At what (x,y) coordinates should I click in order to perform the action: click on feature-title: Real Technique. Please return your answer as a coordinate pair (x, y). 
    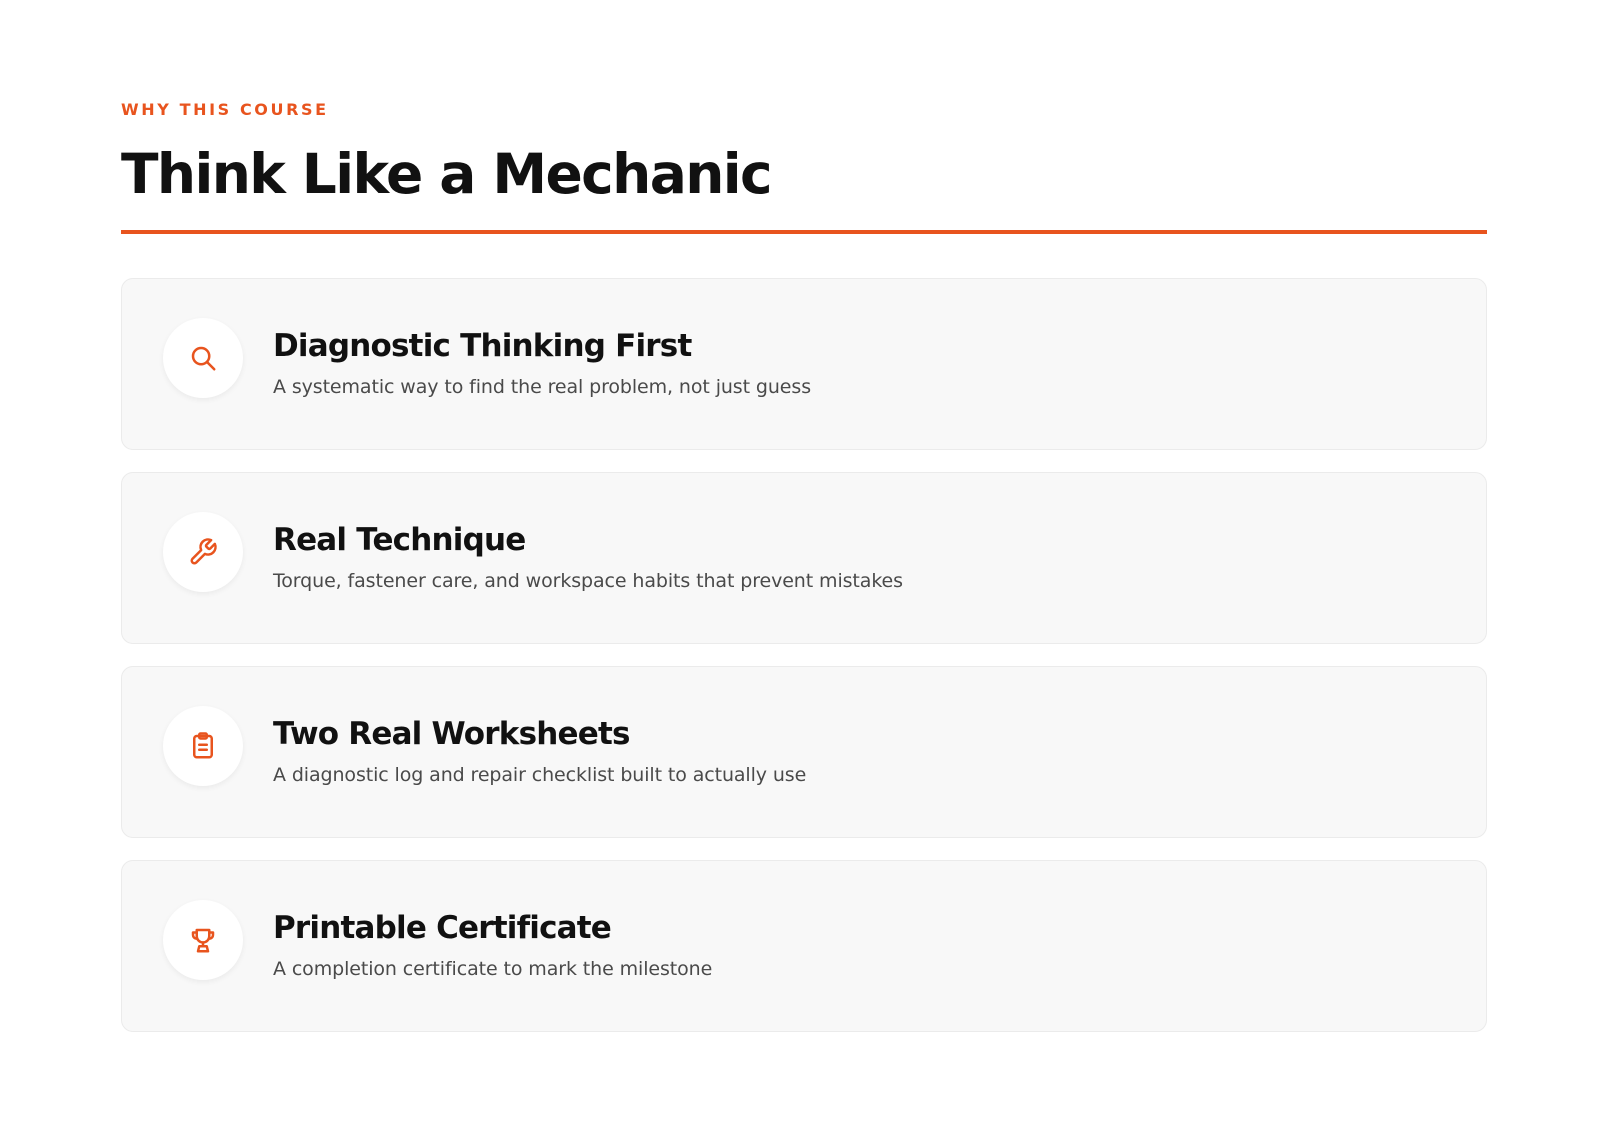
    Looking at the image, I should click on (399, 540).